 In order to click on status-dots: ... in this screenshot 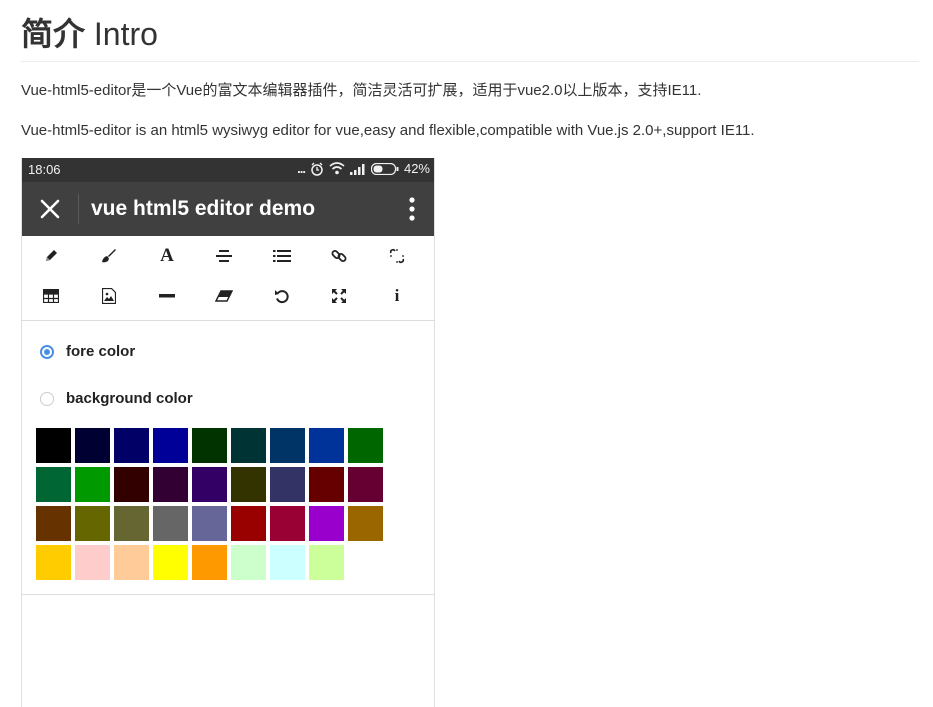, I will do `click(301, 168)`.